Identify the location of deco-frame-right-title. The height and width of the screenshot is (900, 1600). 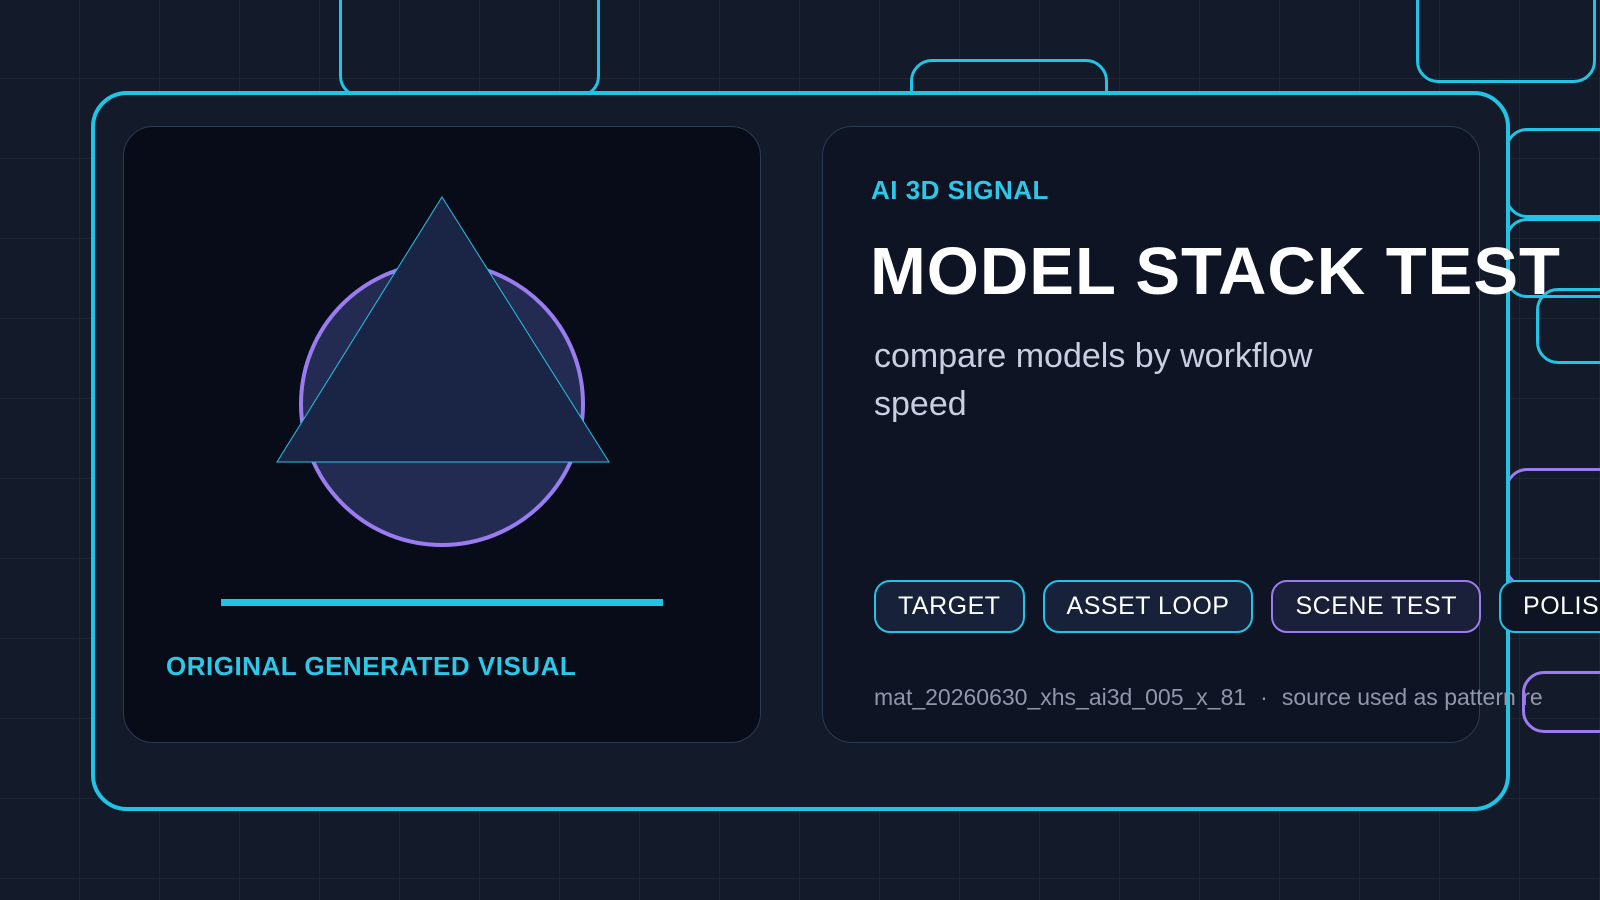
(1568, 326).